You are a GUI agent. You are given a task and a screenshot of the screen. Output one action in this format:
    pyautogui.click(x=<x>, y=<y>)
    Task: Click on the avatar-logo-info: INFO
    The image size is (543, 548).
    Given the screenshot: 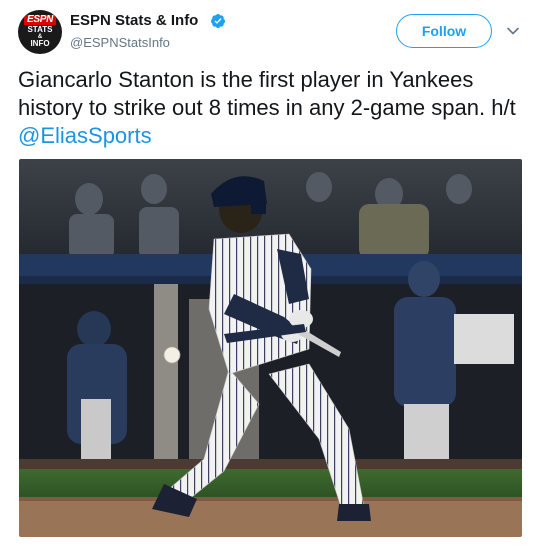 What is the action you would take?
    pyautogui.click(x=40, y=43)
    